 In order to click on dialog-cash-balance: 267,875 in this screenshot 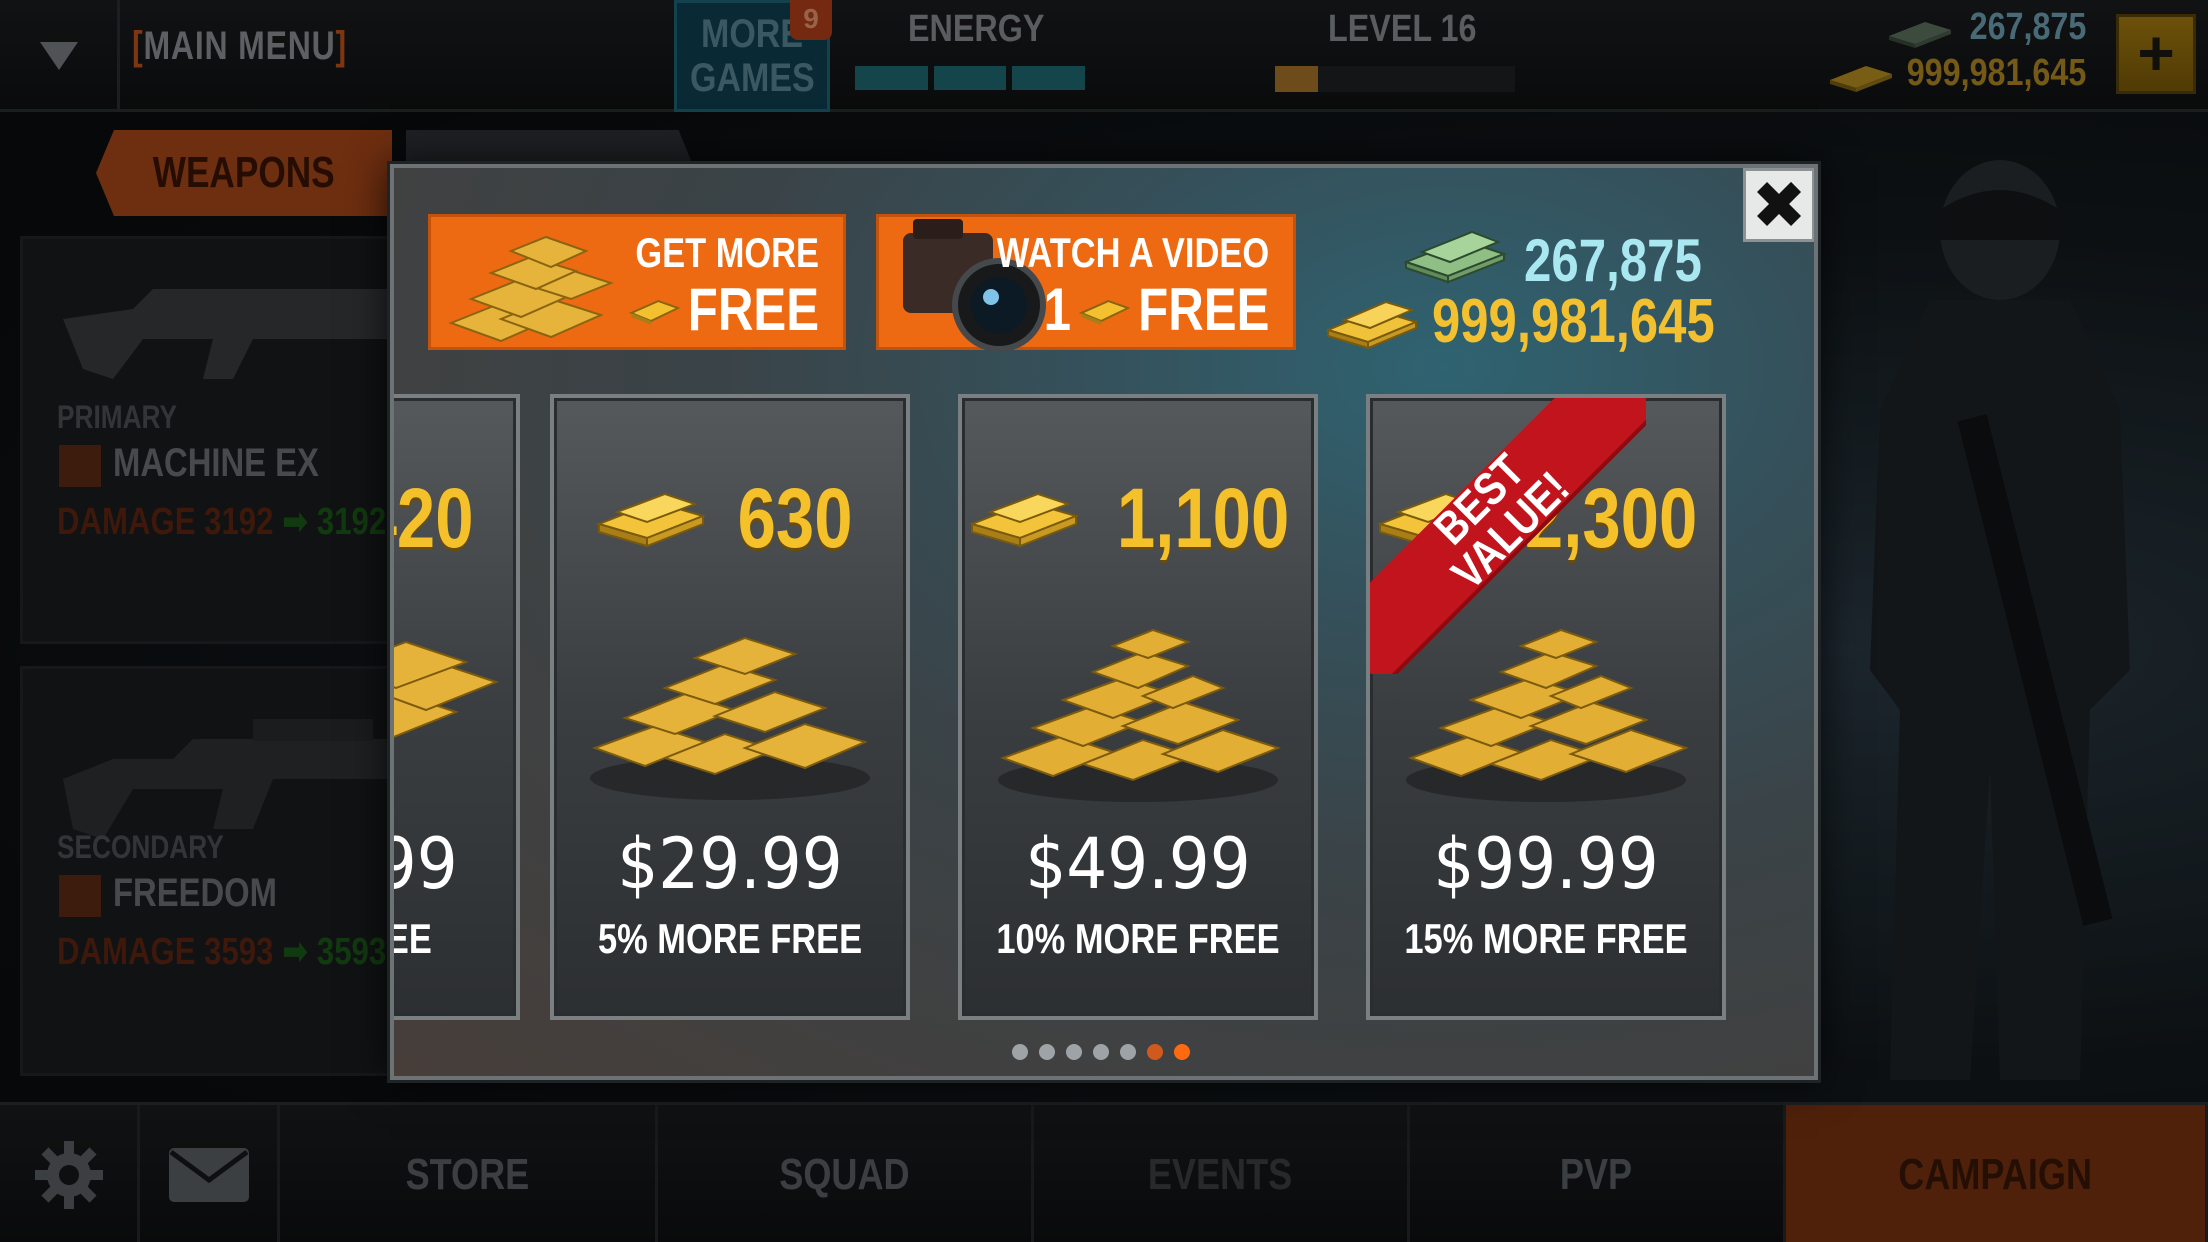, I will do `click(1613, 260)`.